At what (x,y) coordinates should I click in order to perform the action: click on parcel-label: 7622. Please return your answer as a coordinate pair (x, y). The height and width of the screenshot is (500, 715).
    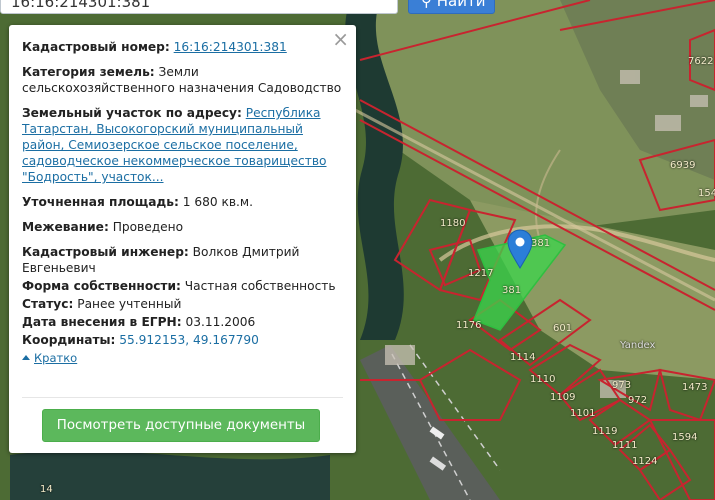
    Looking at the image, I should click on (701, 61).